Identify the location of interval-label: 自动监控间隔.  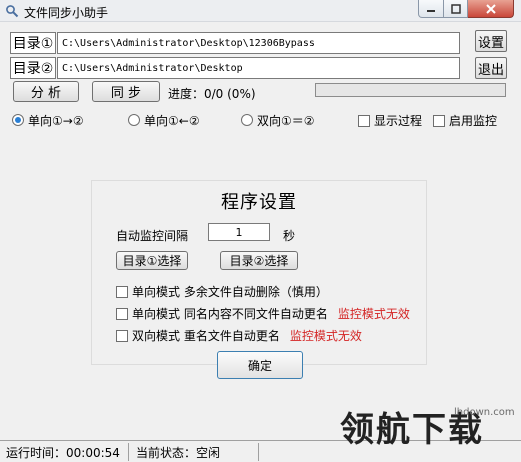
(152, 236).